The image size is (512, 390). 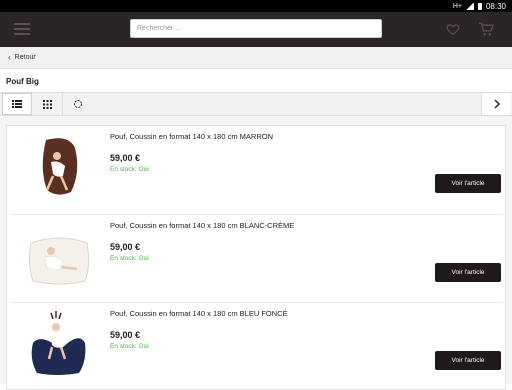 What do you see at coordinates (25, 57) in the screenshot?
I see `back-label: Retour` at bounding box center [25, 57].